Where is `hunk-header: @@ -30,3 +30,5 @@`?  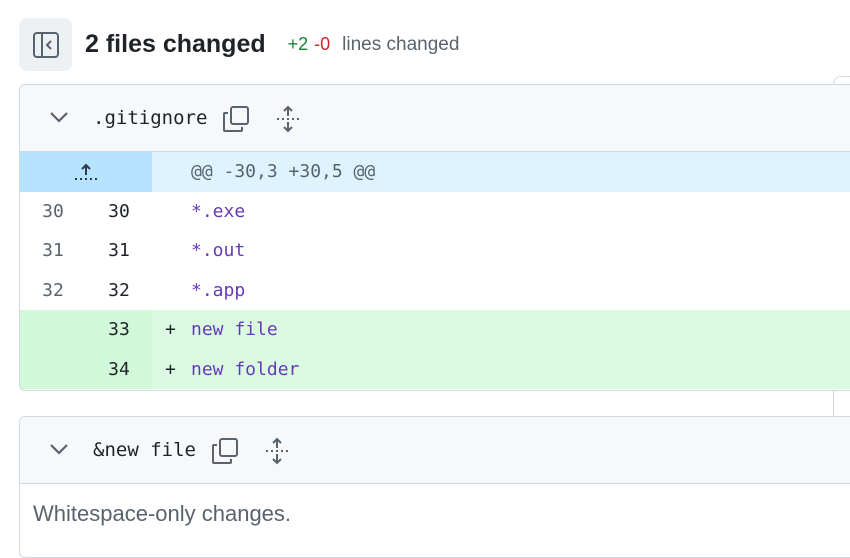
hunk-header: @@ -30,3 +30,5 @@ is located at coordinates (283, 172).